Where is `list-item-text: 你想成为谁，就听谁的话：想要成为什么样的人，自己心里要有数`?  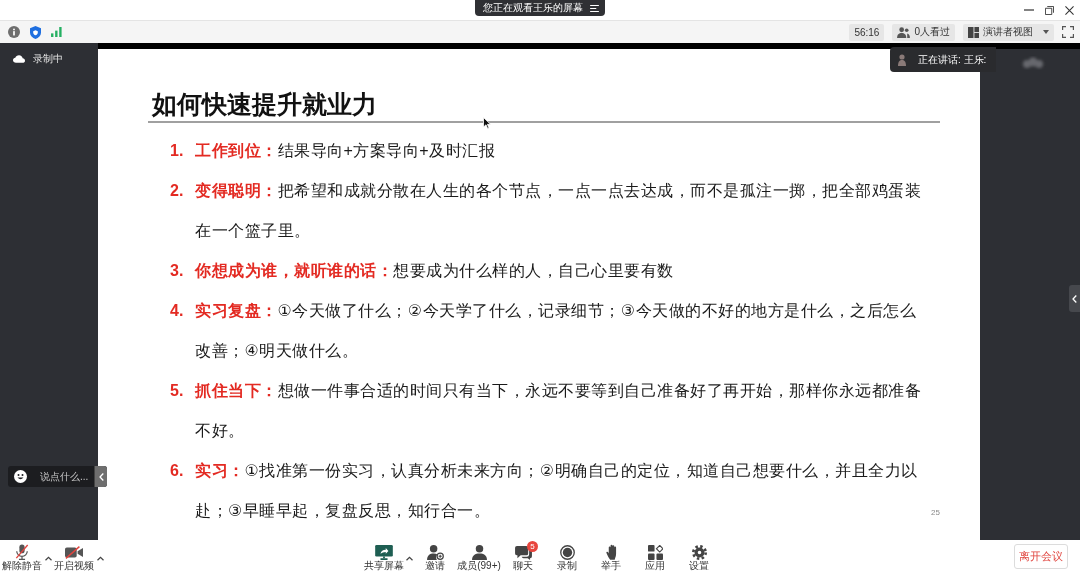
list-item-text: 你想成为谁，就听谁的话：想要成为什么样的人，自己心里要有数 is located at coordinates (435, 270).